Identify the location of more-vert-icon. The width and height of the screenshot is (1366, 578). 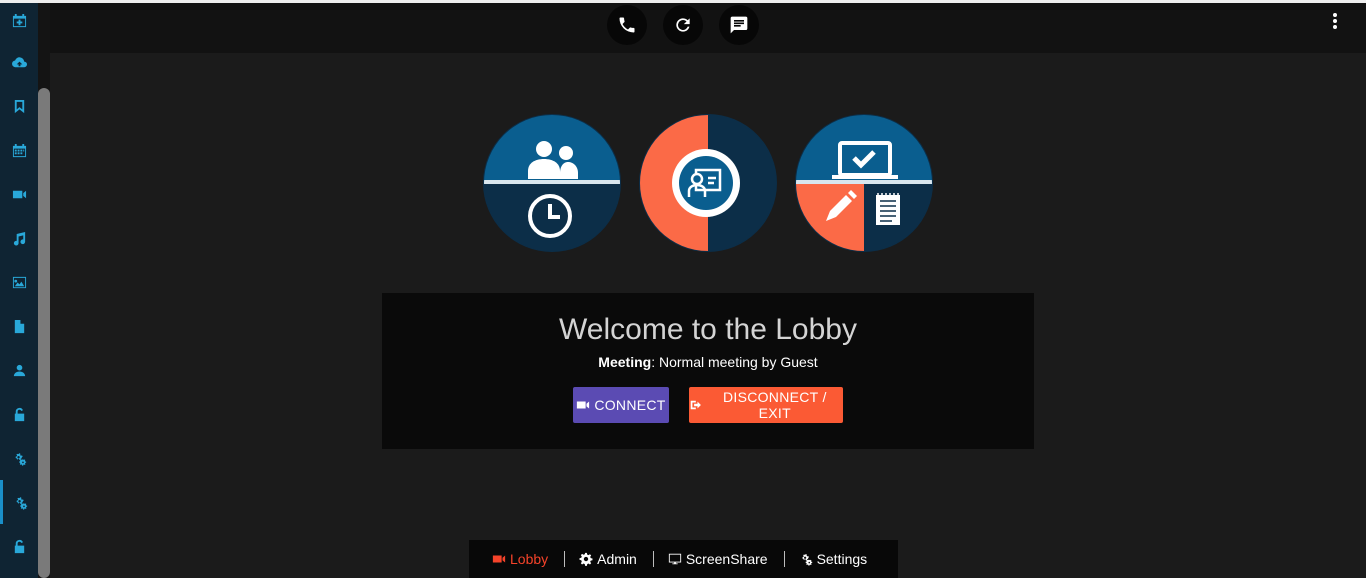
(1335, 21).